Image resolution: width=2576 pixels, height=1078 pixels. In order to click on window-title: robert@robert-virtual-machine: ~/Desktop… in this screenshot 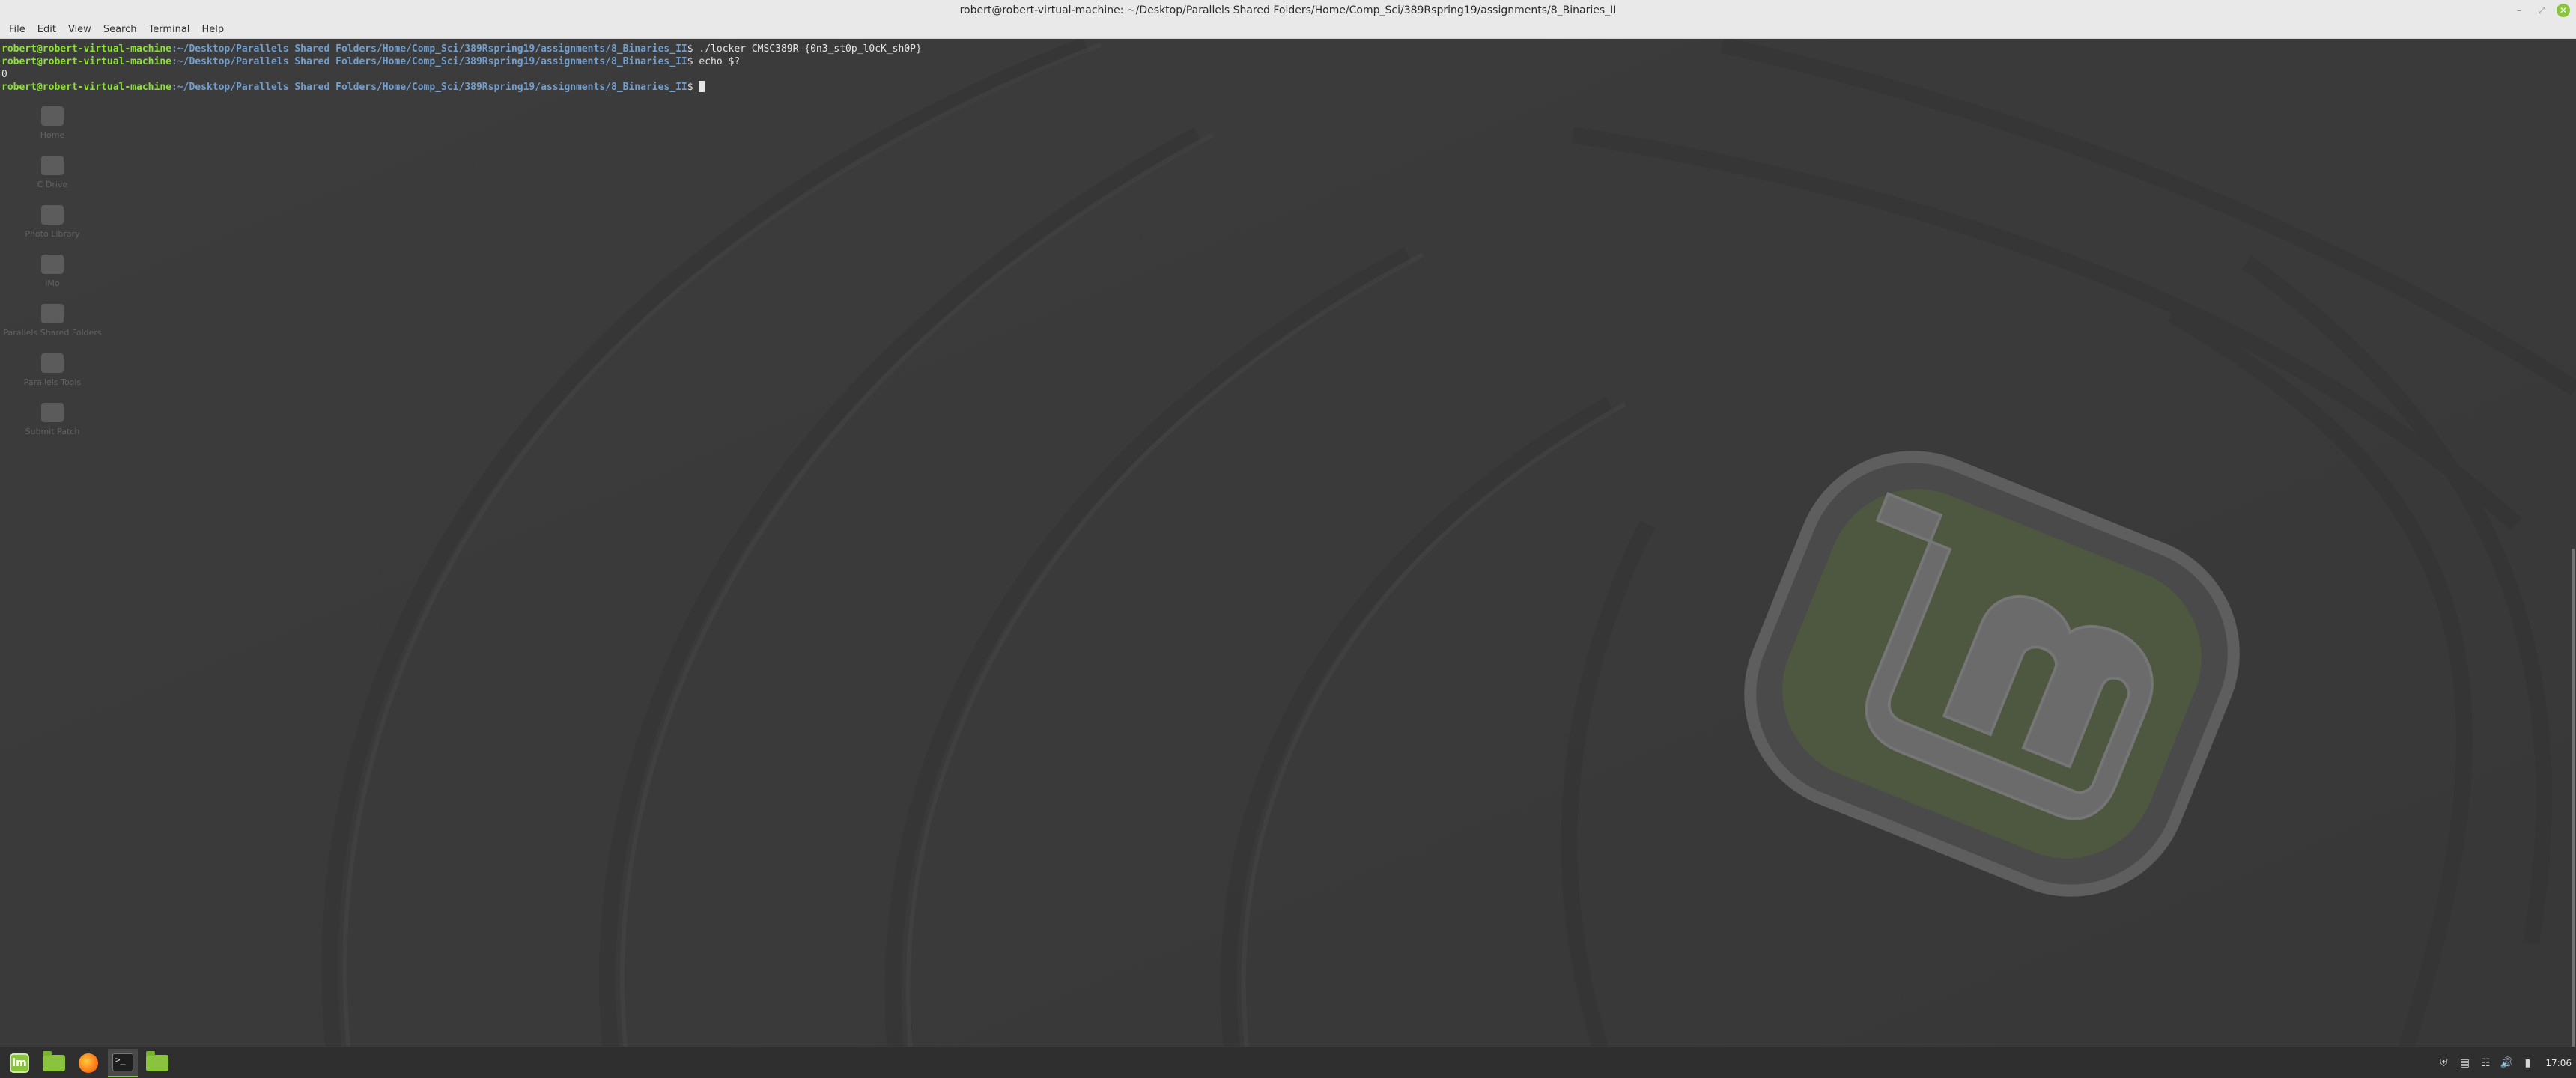, I will do `click(1288, 10)`.